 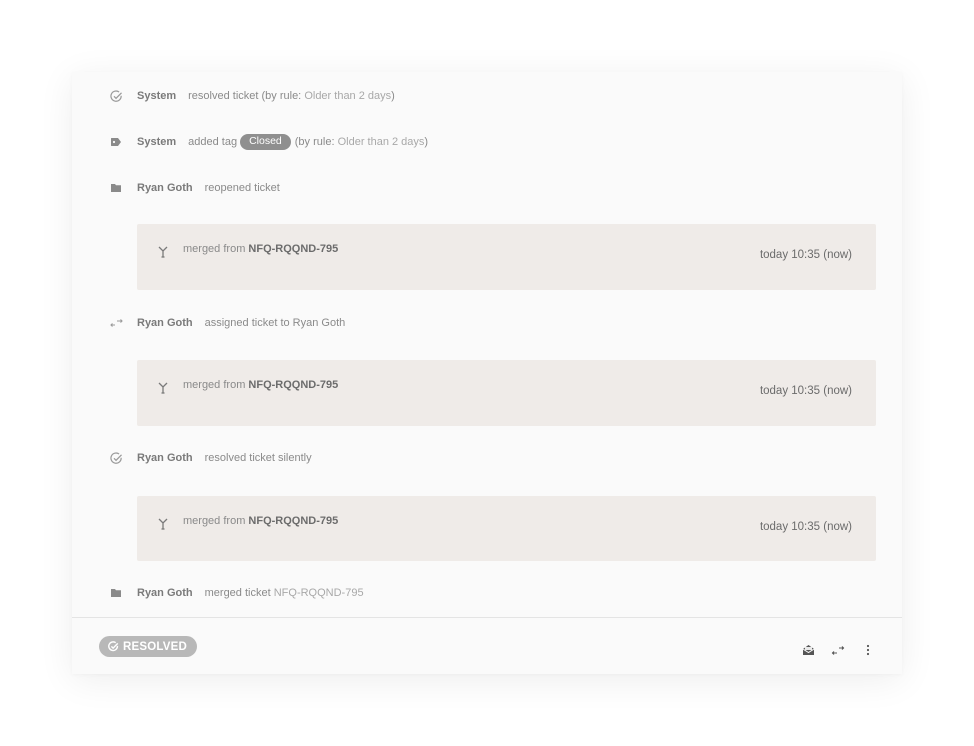 I want to click on activity-event: Ryan Goth reopened ticket, so click(x=487, y=188).